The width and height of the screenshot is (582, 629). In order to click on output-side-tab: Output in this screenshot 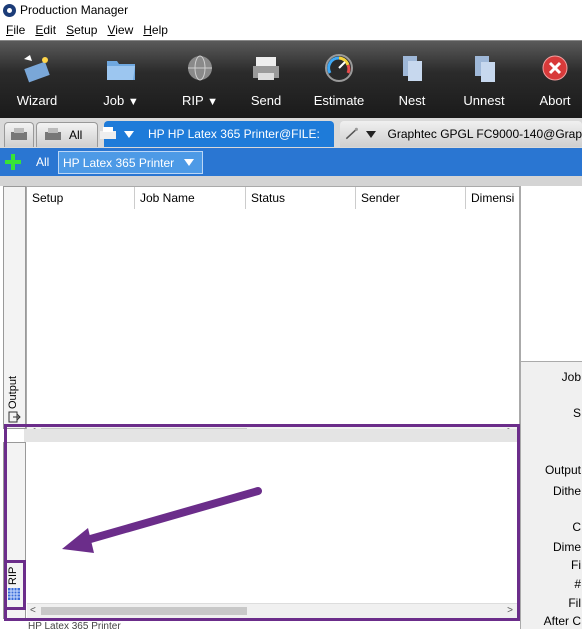, I will do `click(14, 307)`.